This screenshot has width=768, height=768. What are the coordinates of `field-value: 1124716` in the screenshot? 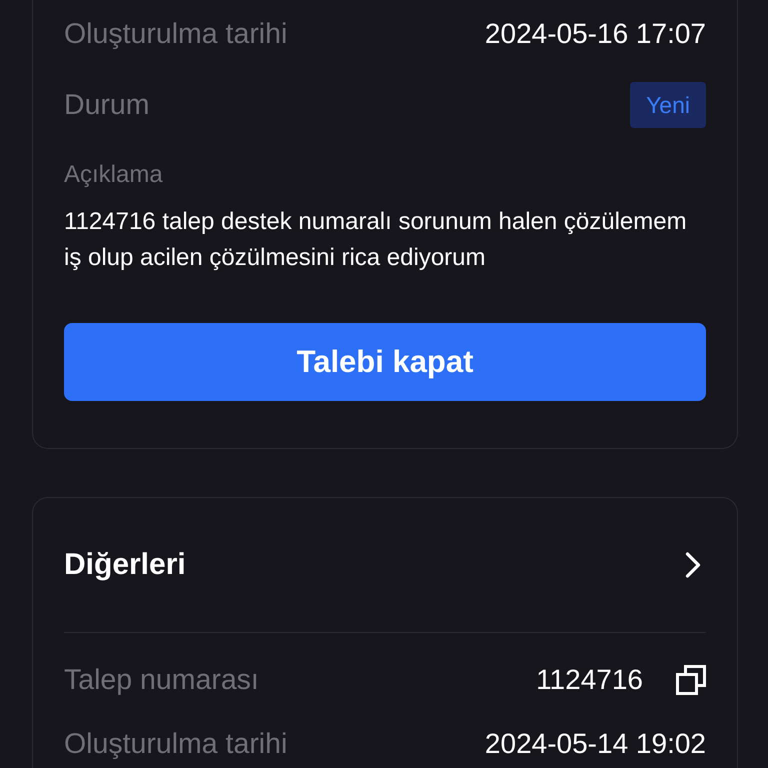 It's located at (589, 680).